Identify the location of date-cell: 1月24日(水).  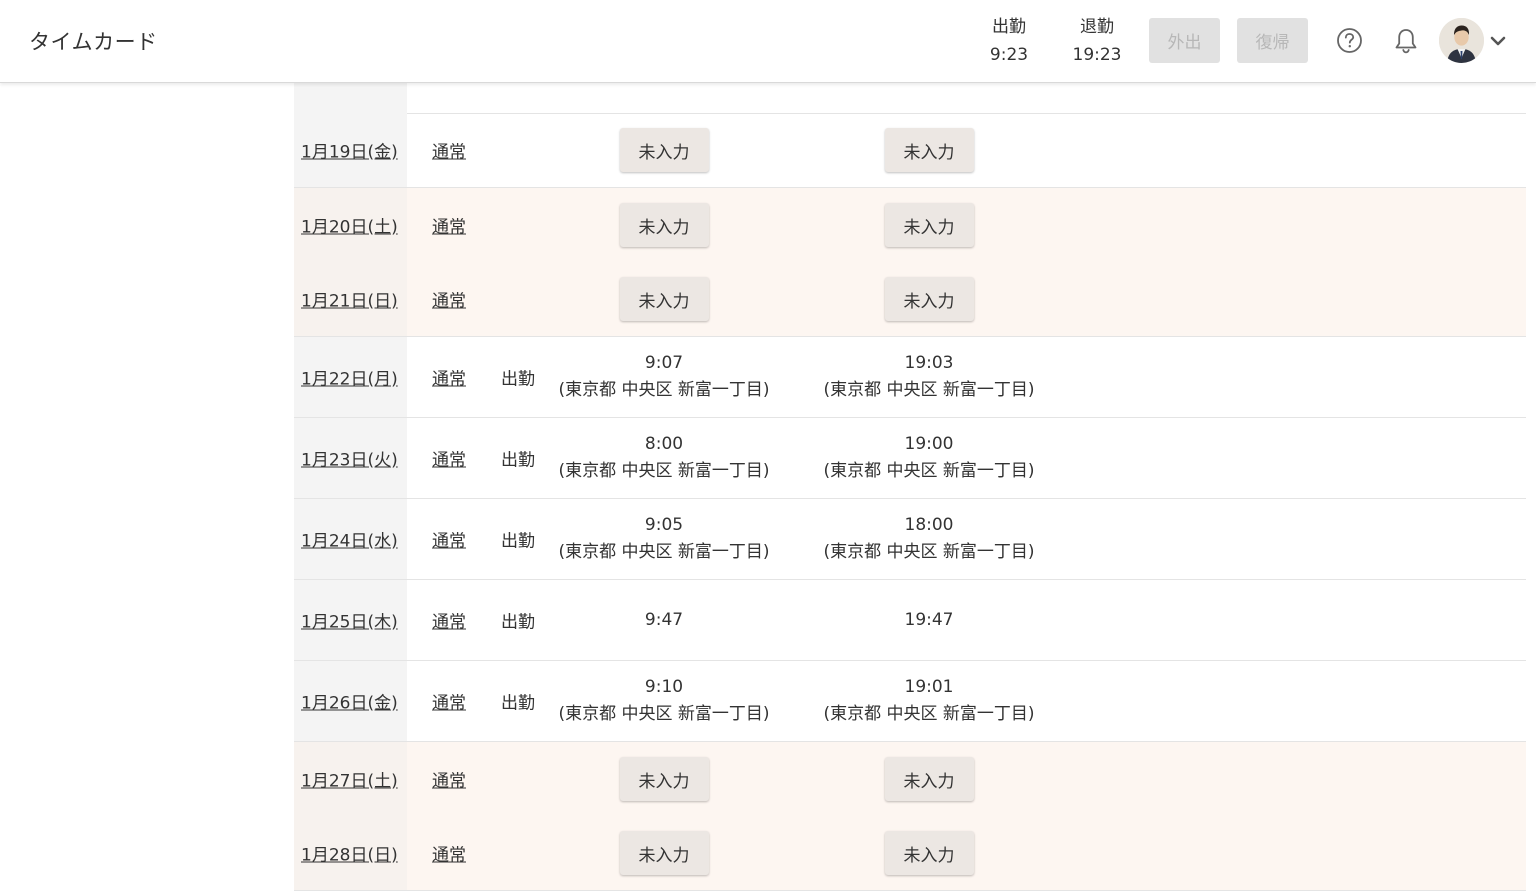
(350, 539).